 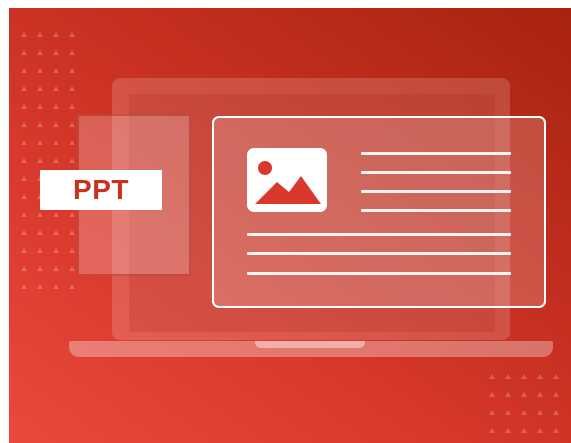 I want to click on image-icon-graphic, so click(x=288, y=182).